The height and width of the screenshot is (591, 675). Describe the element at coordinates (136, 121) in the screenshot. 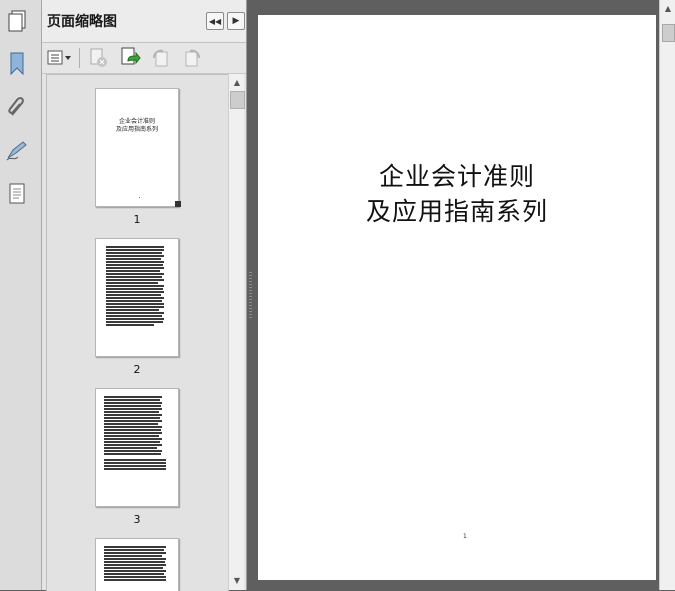

I see `thumbnail-title-line1: 企业会计准则` at that location.